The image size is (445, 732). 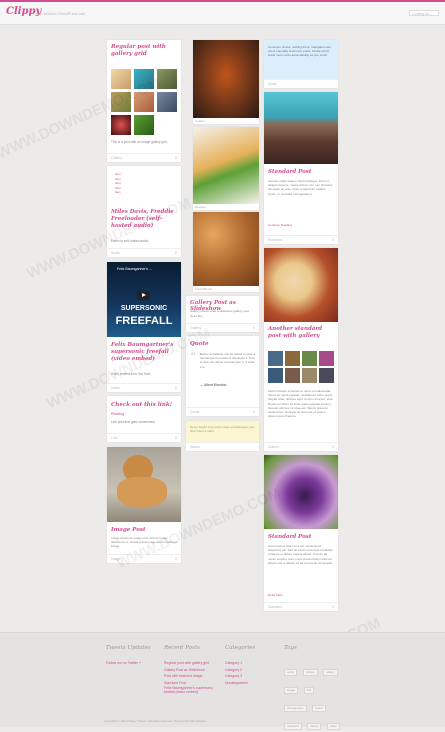 I want to click on tag: gallery, so click(x=330, y=672).